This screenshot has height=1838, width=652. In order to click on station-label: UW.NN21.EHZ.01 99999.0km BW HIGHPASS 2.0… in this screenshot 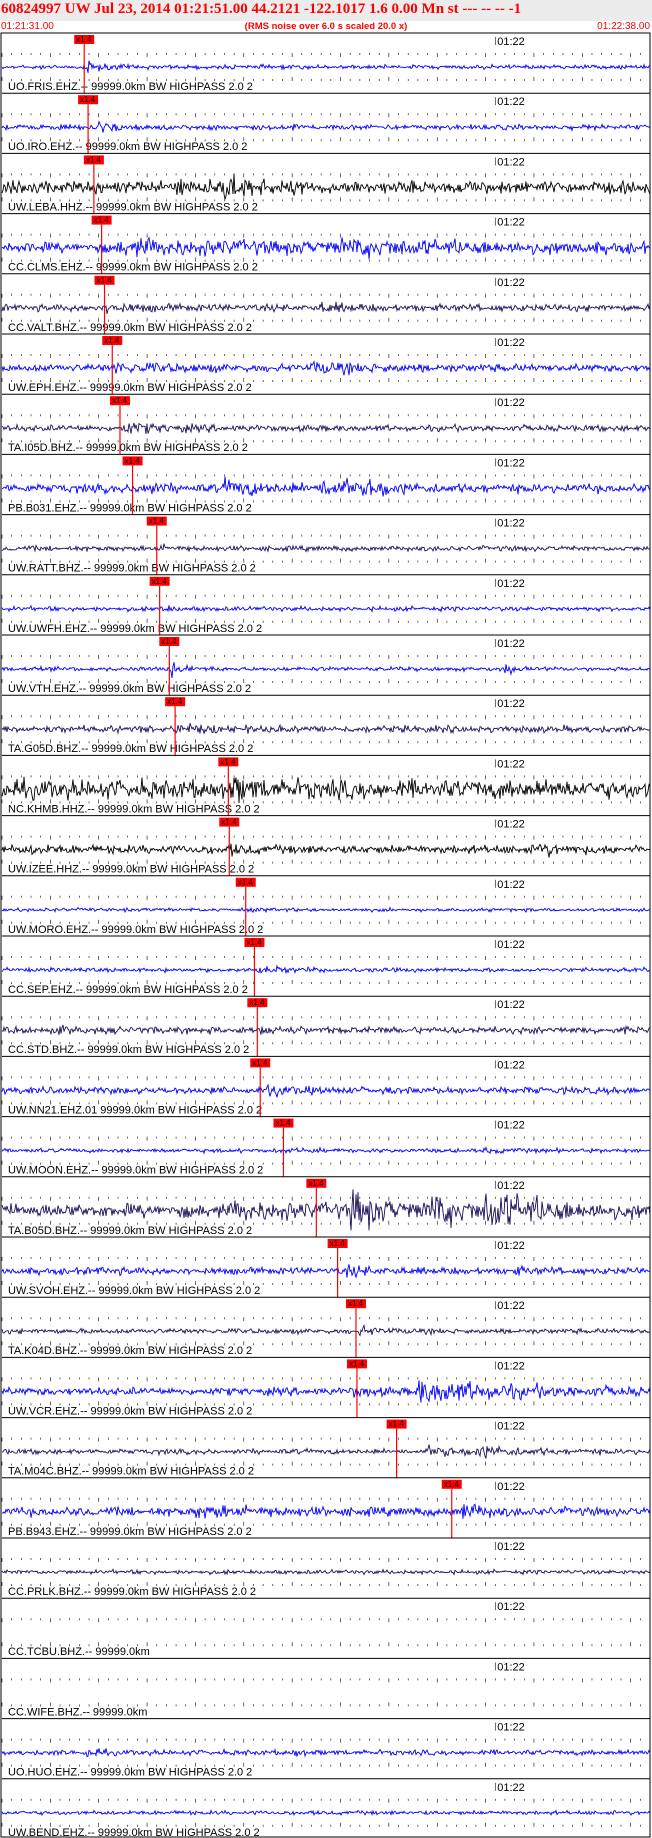, I will do `click(135, 1110)`.